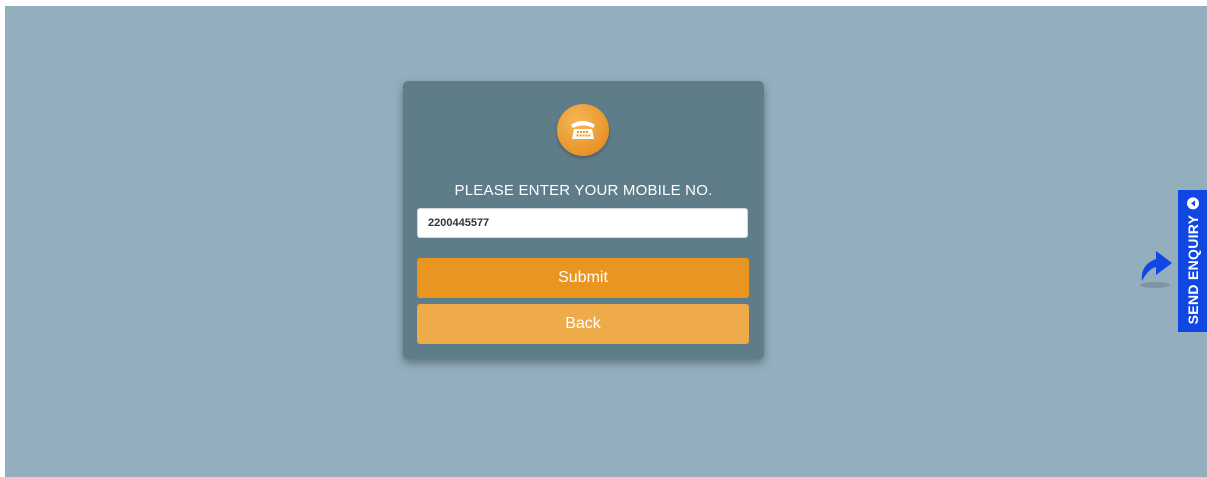 The image size is (1207, 477). Describe the element at coordinates (583, 278) in the screenshot. I see `submit-button: Submit` at that location.